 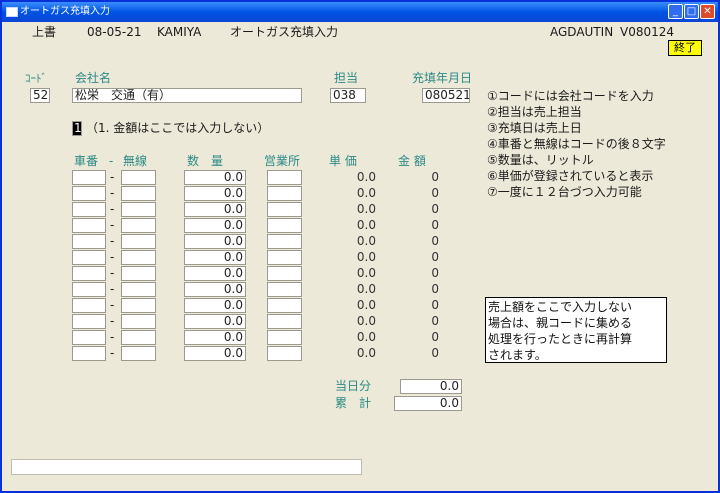 What do you see at coordinates (284, 32) in the screenshot?
I see `screen-title: オートガス充填入力` at bounding box center [284, 32].